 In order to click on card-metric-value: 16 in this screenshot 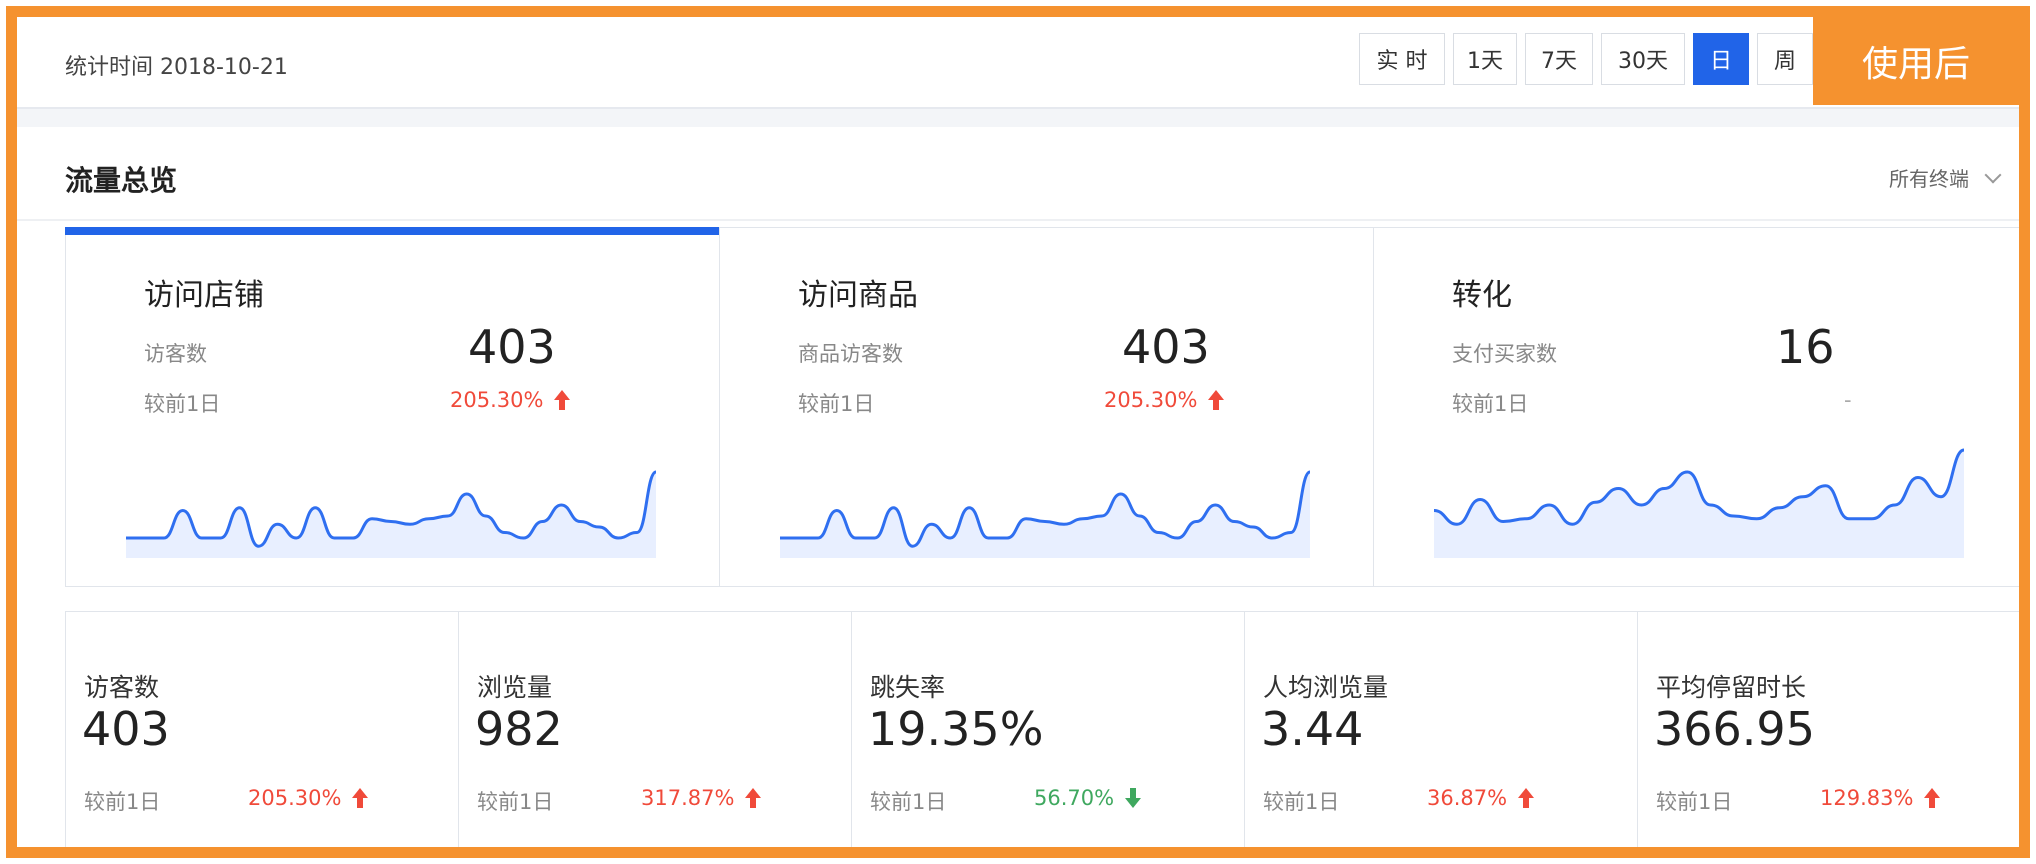, I will do `click(1805, 347)`.